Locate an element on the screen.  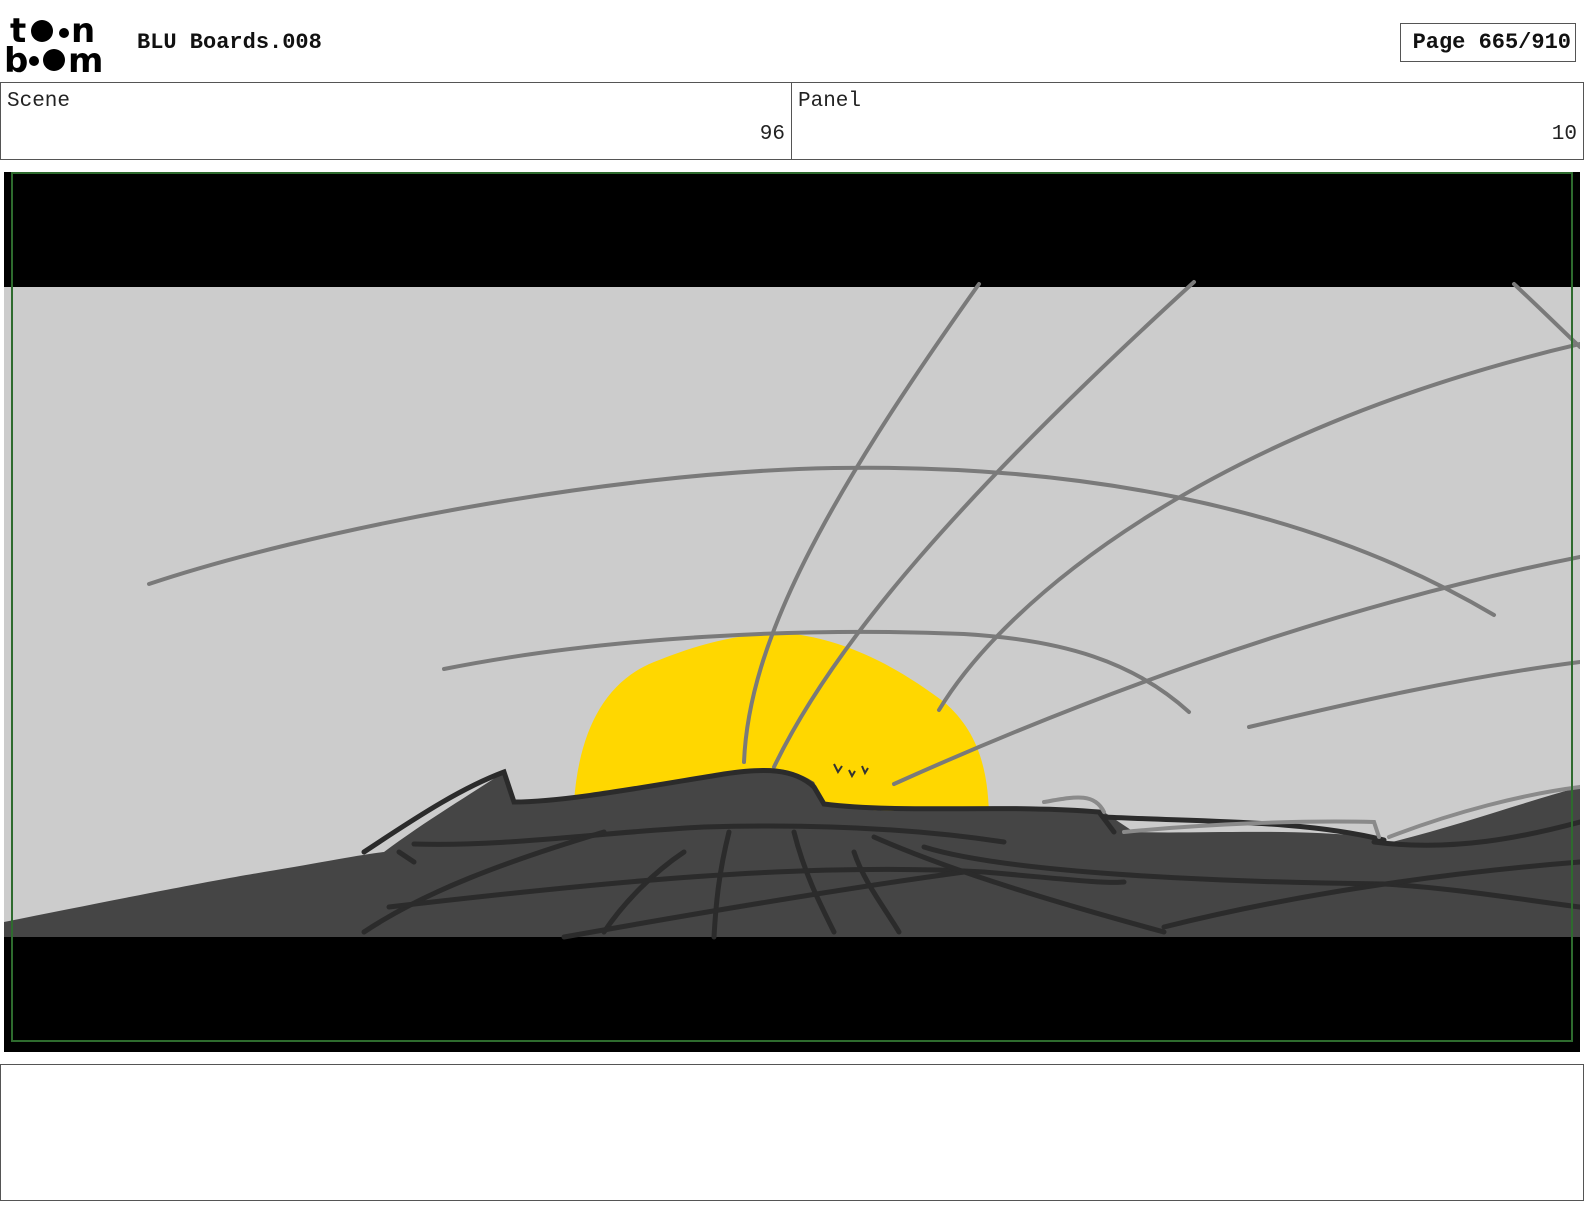
scene-label: Scene is located at coordinates (39, 101).